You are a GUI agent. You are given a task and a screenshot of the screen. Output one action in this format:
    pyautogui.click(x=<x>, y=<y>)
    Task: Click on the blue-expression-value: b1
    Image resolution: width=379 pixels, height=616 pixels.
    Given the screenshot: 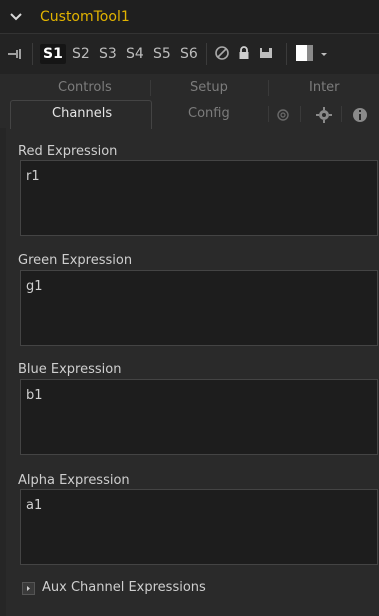 What is the action you would take?
    pyautogui.click(x=34, y=395)
    